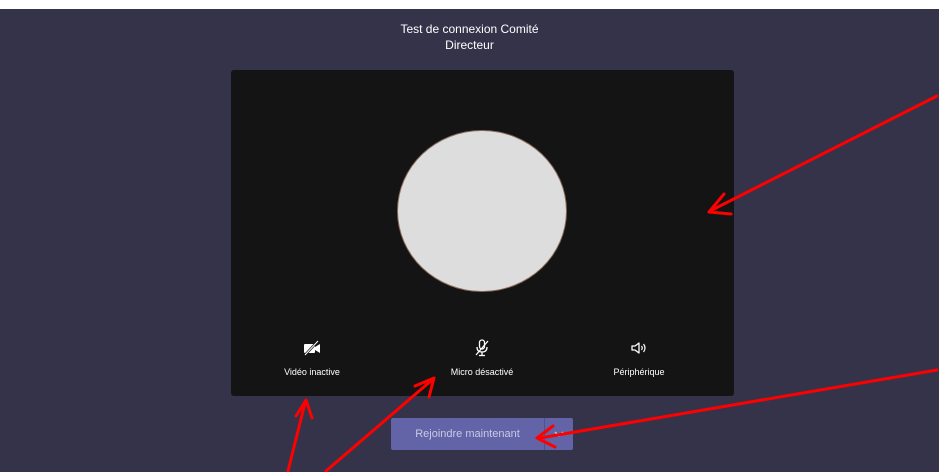  Describe the element at coordinates (469, 29) in the screenshot. I see `meeting-title-line-1: Test de connexion Comité` at that location.